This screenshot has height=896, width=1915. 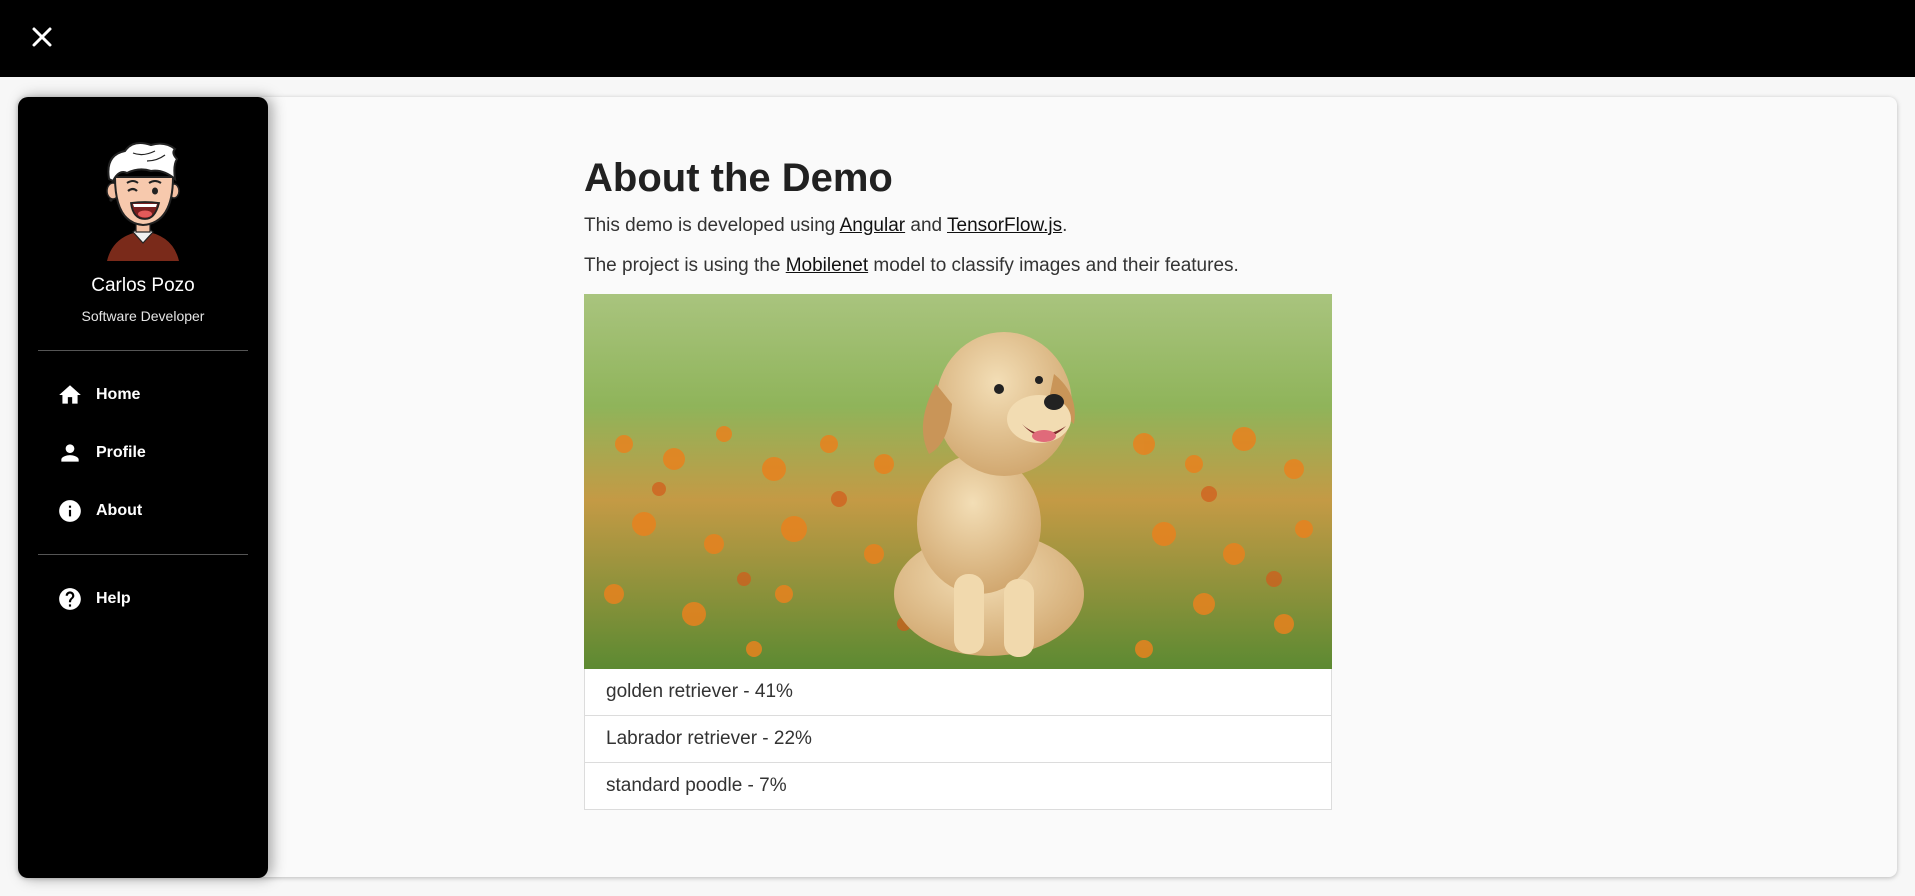 I want to click on prediction-item: Labrador retriever - 22%, so click(x=958, y=738).